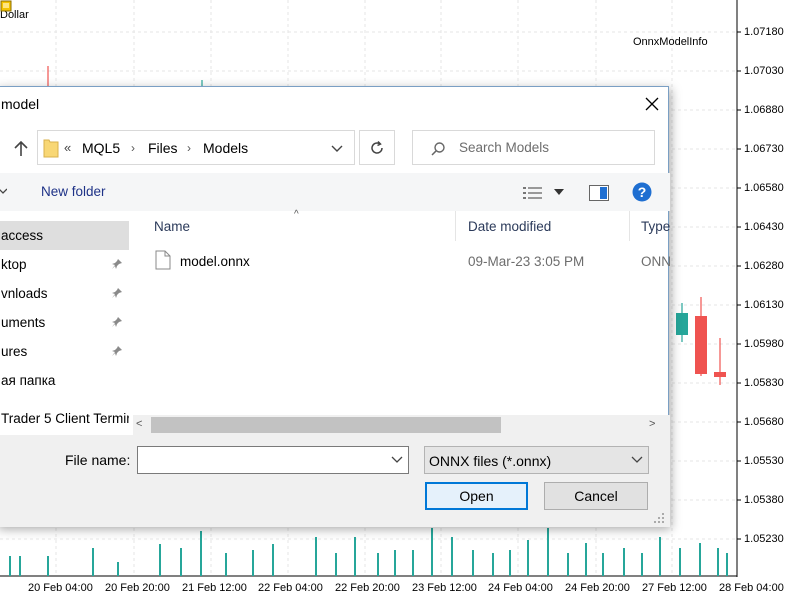 This screenshot has height=600, width=800. I want to click on cancel-button: Cancel, so click(596, 496).